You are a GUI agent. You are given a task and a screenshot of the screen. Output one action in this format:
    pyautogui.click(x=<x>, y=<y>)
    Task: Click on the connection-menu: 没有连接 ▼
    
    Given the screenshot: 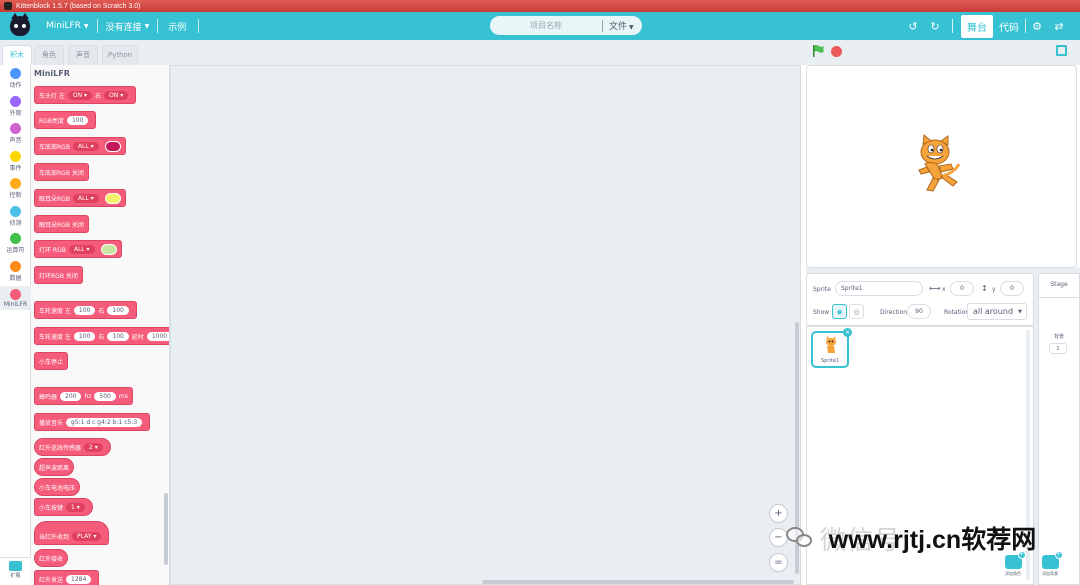 What is the action you would take?
    pyautogui.click(x=128, y=26)
    